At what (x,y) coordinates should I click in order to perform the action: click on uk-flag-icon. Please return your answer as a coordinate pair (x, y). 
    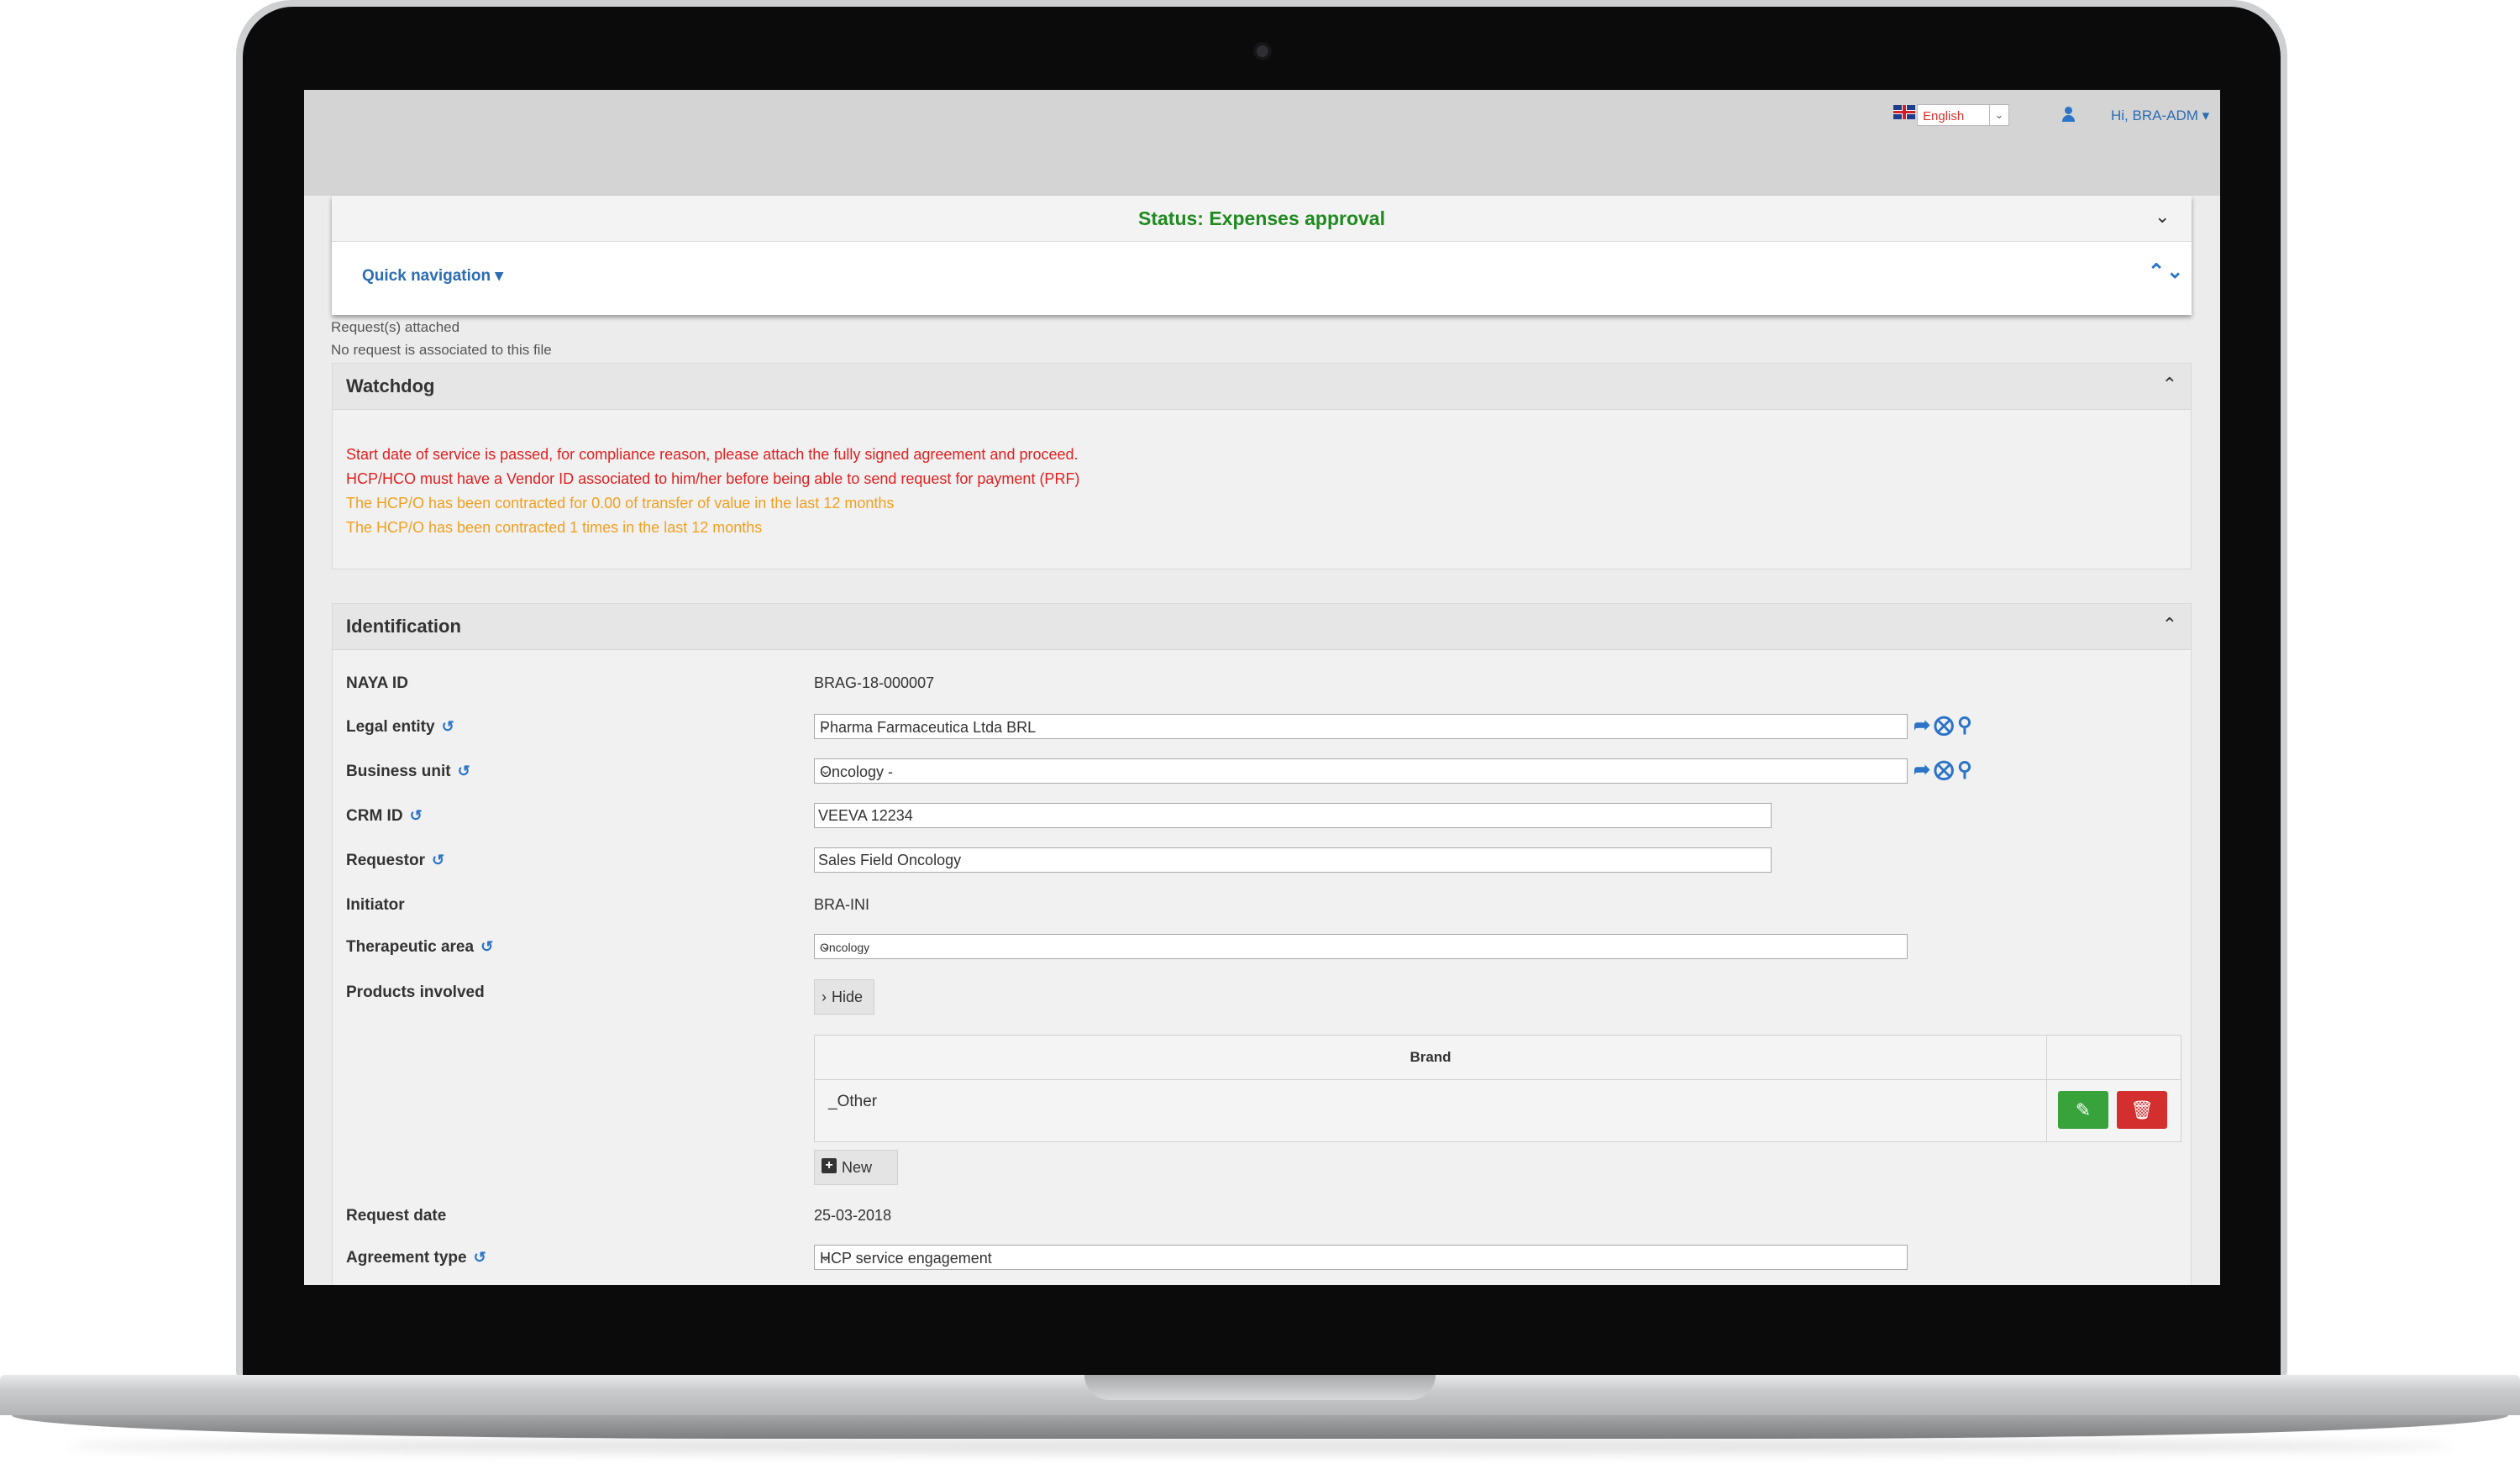
    Looking at the image, I should click on (1904, 112).